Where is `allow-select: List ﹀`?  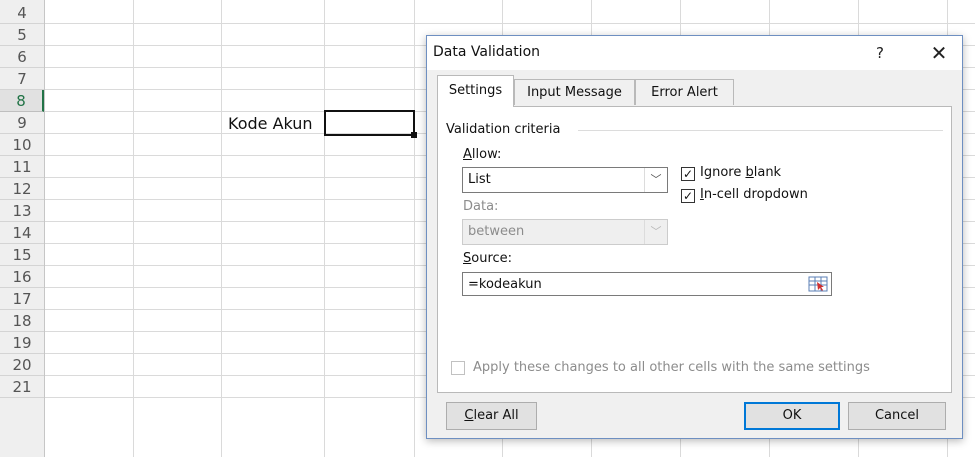 allow-select: List ﹀ is located at coordinates (565, 180).